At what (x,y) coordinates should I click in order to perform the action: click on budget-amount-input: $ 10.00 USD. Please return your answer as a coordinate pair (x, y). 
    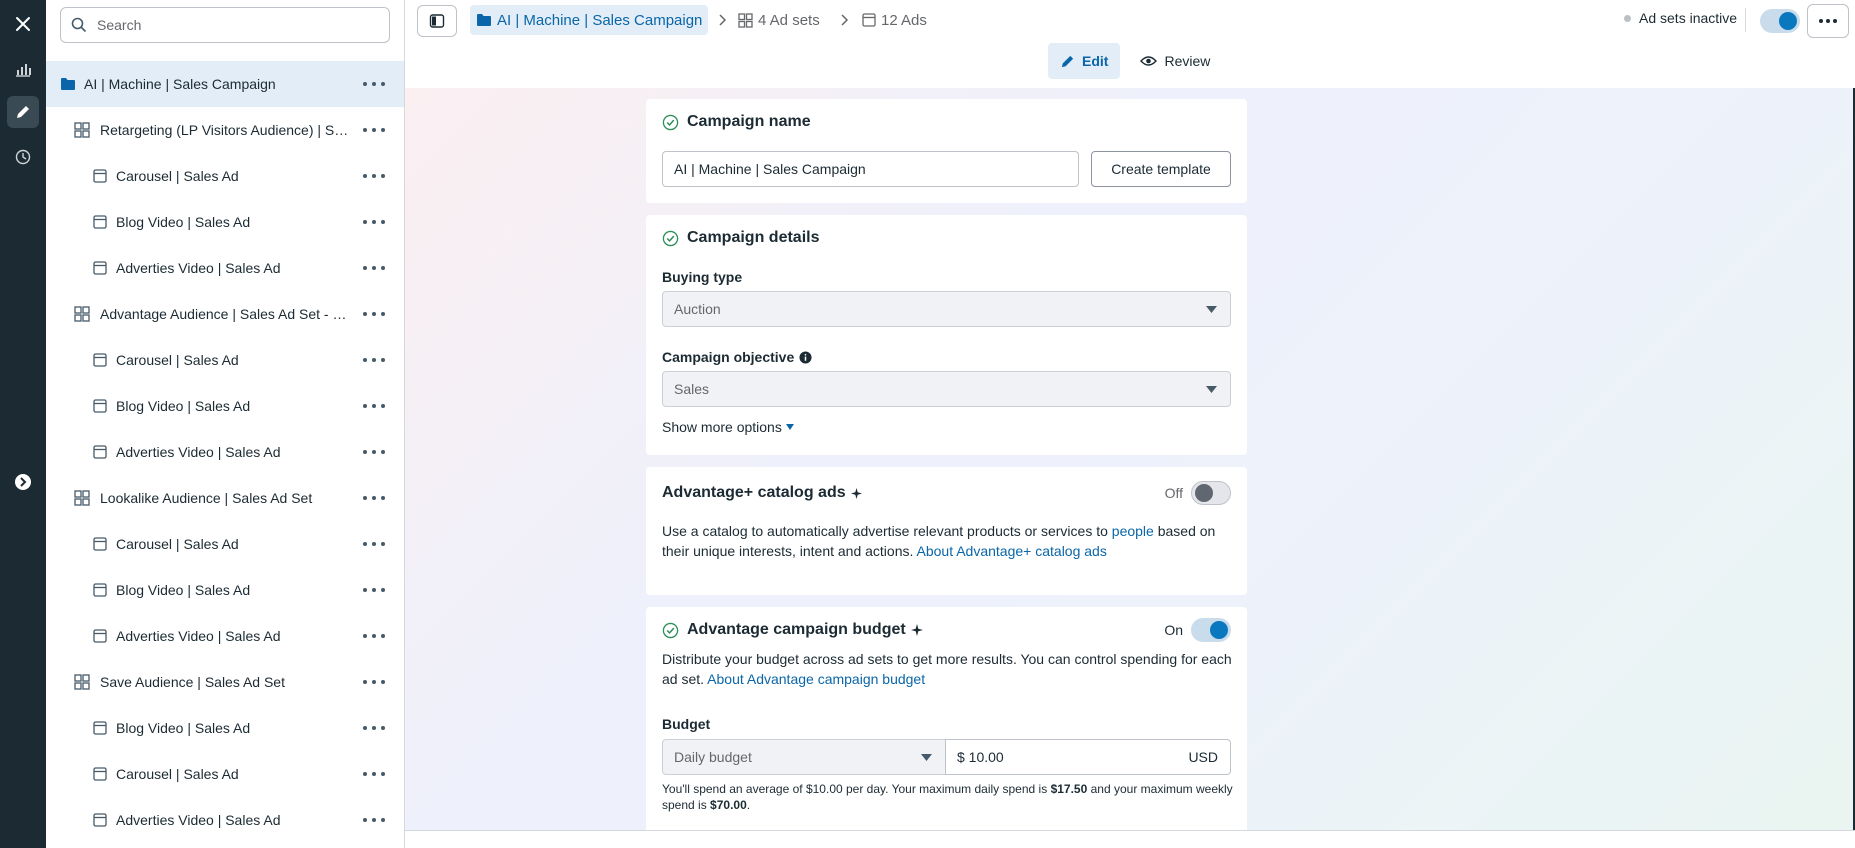
    Looking at the image, I should click on (1088, 757).